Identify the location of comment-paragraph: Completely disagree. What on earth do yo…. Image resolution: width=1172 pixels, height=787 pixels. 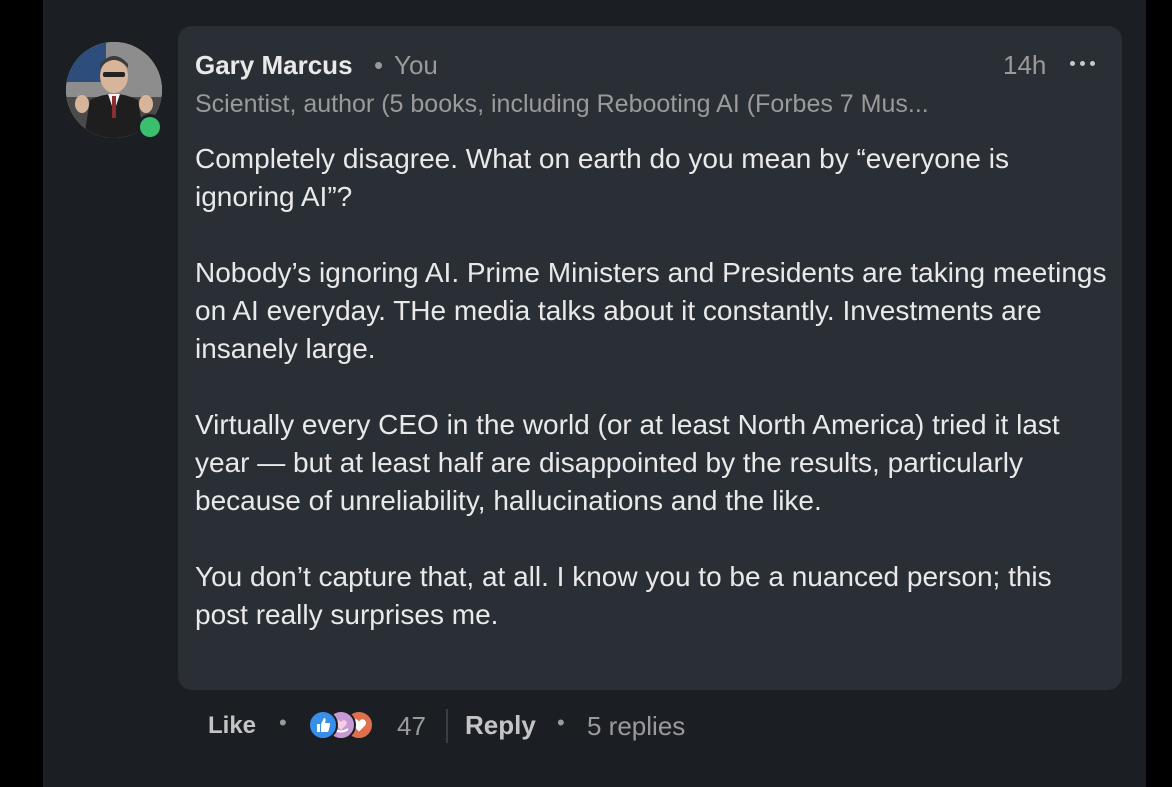
(602, 177).